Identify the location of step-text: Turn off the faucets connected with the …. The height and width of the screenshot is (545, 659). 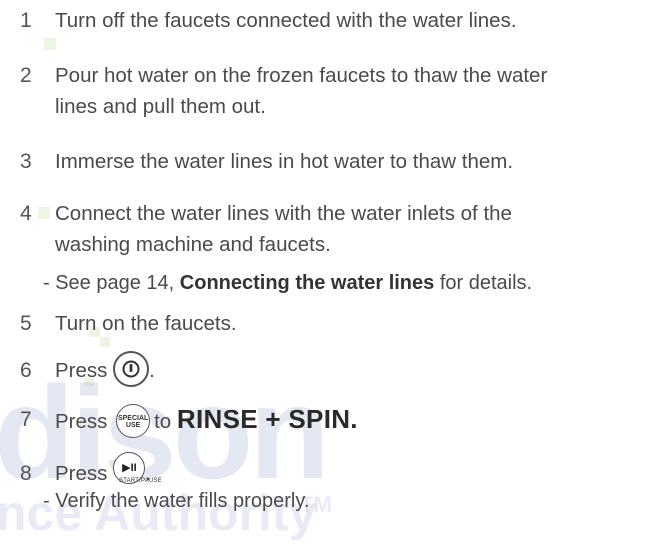
(286, 20).